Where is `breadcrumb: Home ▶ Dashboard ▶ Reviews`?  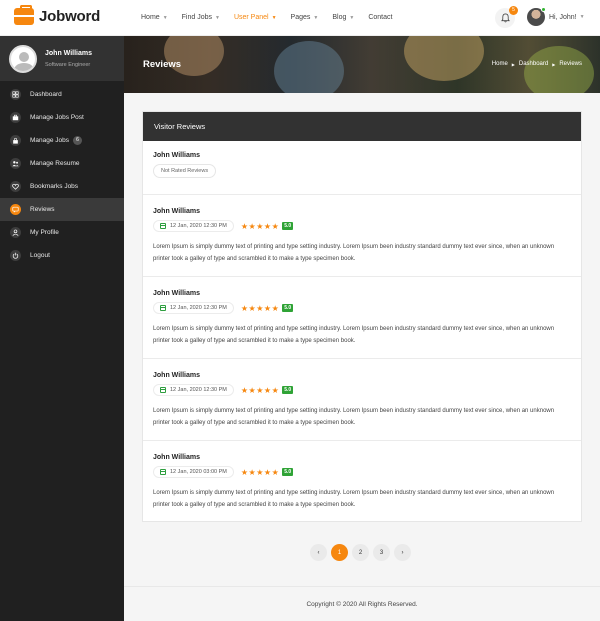
breadcrumb: Home ▶ Dashboard ▶ Reviews is located at coordinates (537, 64).